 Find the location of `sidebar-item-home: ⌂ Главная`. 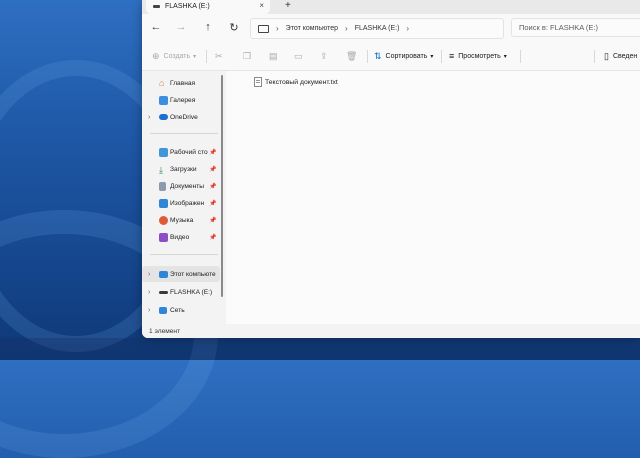

sidebar-item-home: ⌂ Главная is located at coordinates (181, 83).